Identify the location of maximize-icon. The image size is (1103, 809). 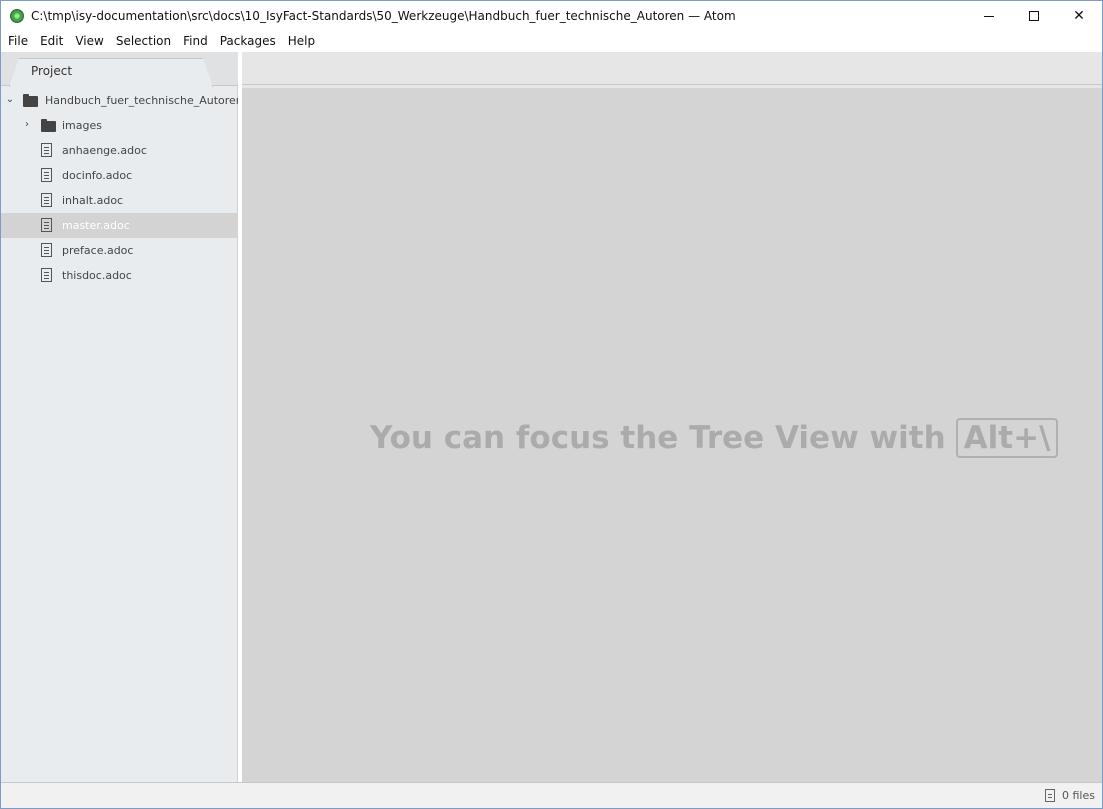
(1034, 16).